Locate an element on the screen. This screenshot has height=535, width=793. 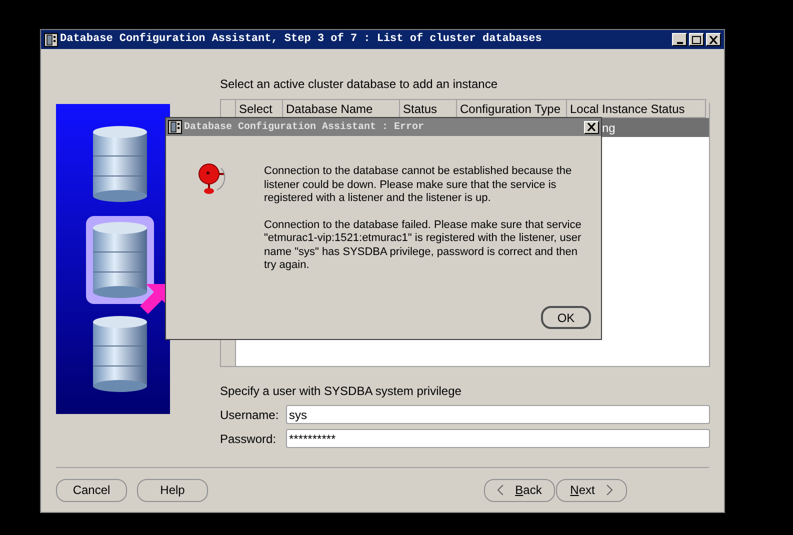
window-title: Database Configuration Assistant, Step 3 of 7 : List of cluster databases is located at coordinates (301, 40).